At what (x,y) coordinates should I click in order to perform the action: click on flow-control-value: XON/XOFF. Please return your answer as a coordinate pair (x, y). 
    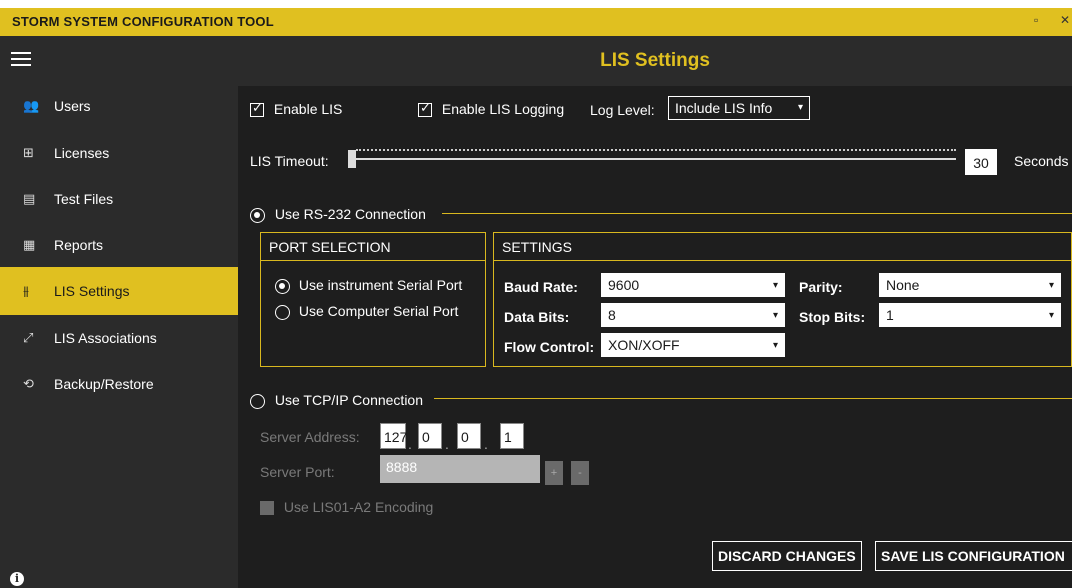
    Looking at the image, I should click on (644, 345).